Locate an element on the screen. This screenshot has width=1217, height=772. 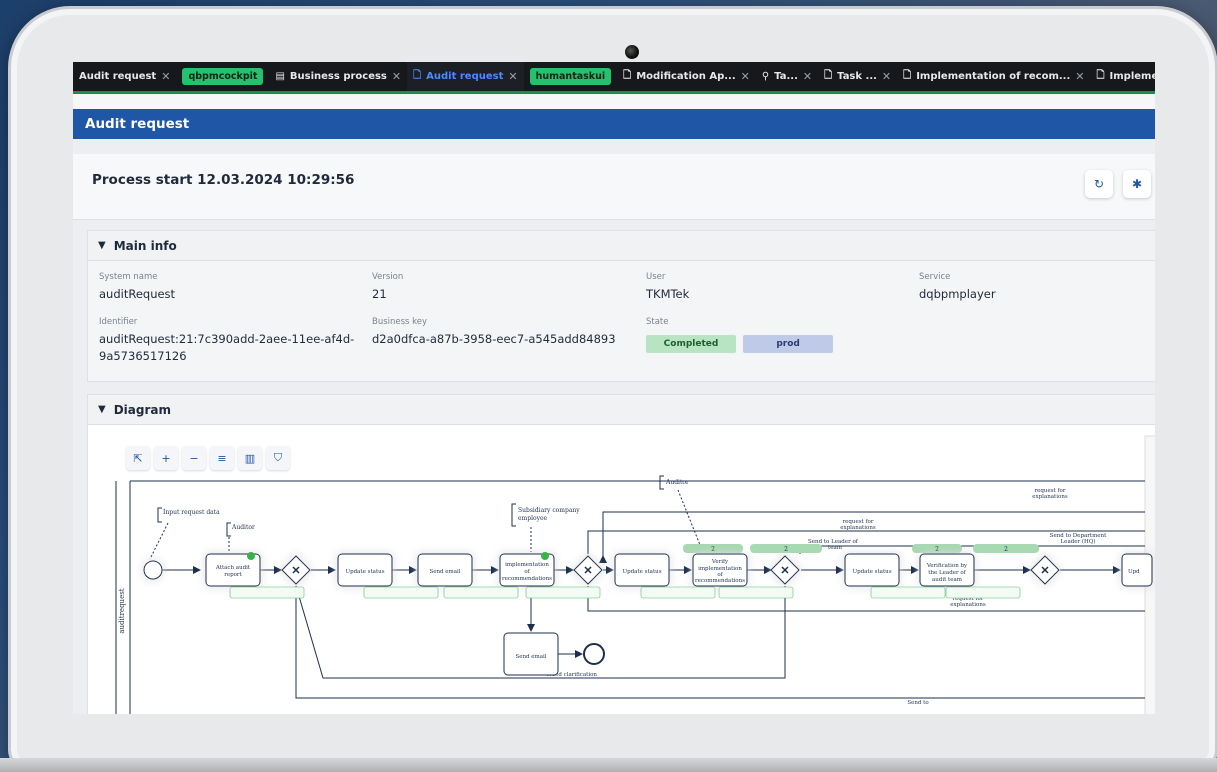
lane-label: auditrequest is located at coordinates (122, 610).